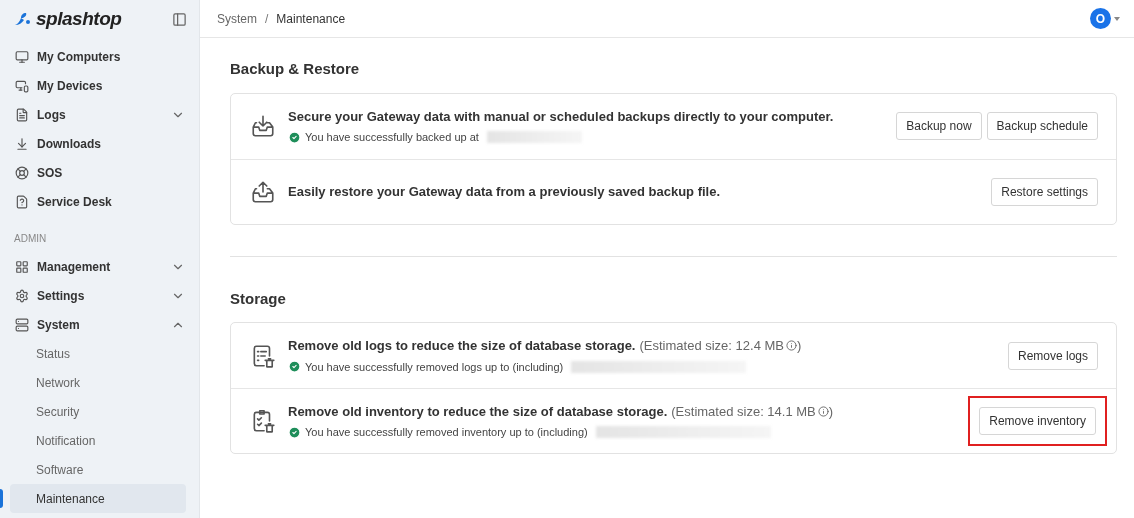 This screenshot has height=518, width=1134. I want to click on devices-icon, so click(22, 85).